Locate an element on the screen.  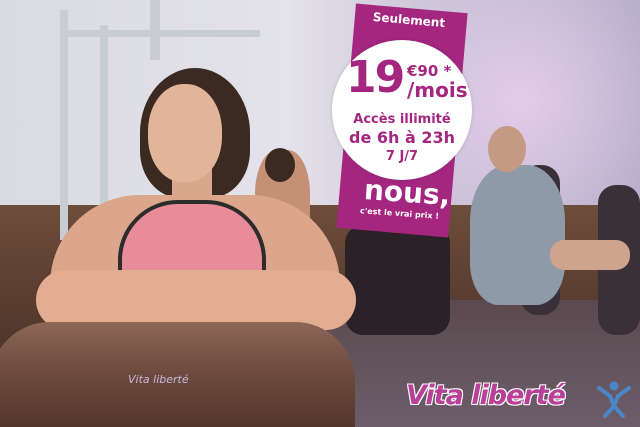
background-man is located at coordinates (517, 235).